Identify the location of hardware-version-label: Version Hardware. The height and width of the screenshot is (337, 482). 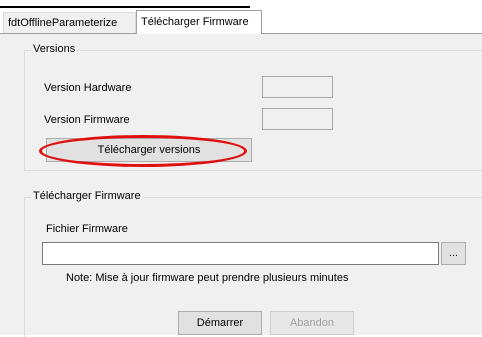
(88, 88).